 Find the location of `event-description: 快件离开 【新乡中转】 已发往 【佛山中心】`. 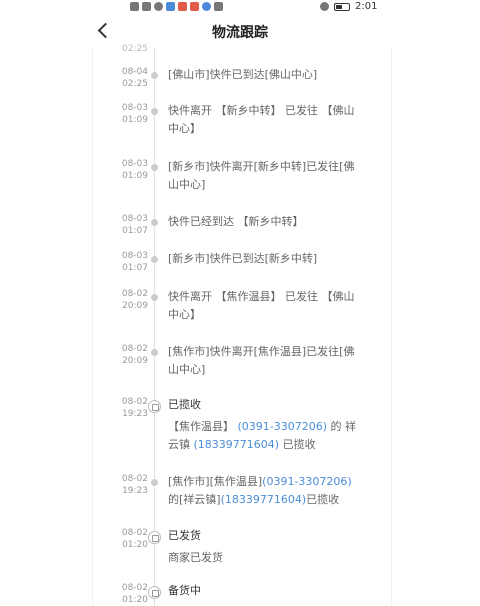

event-description: 快件离开 【新乡中转】 已发往 【佛山中心】 is located at coordinates (263, 120).